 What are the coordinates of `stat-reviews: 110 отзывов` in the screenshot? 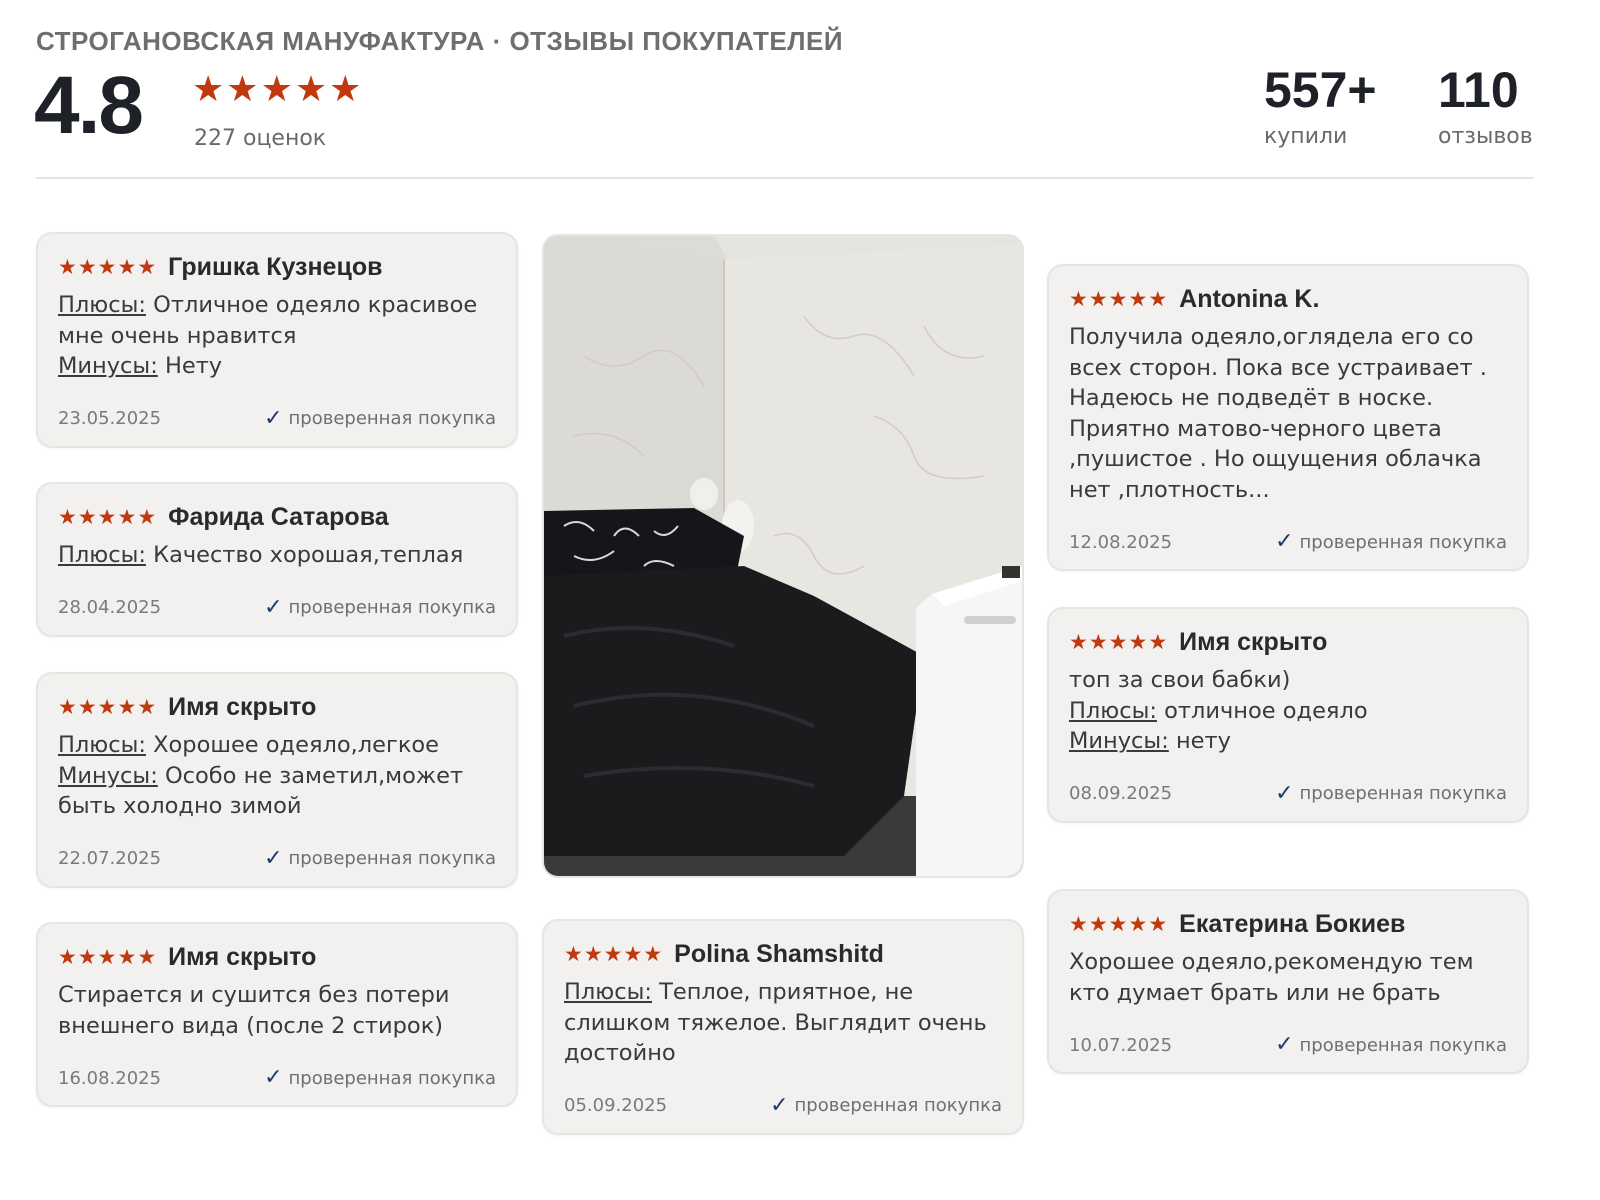 It's located at (1485, 104).